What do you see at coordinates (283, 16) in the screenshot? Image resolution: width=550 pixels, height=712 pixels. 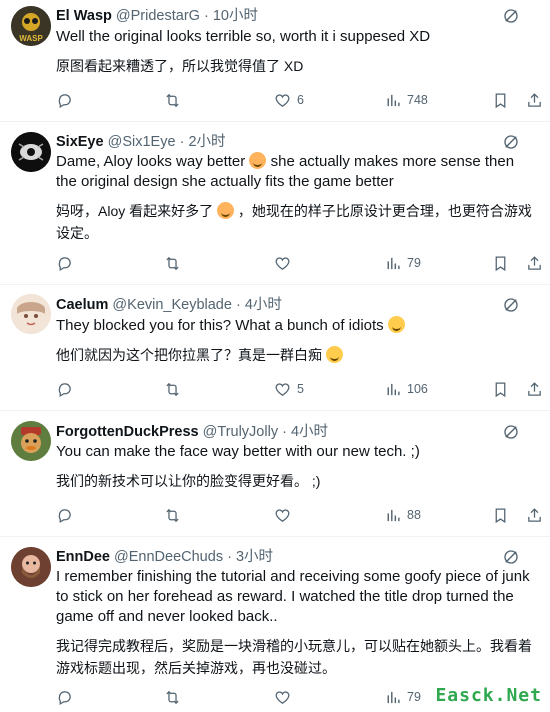 I see `tweet-header: El Wasp @PridestarG · 10小时` at bounding box center [283, 16].